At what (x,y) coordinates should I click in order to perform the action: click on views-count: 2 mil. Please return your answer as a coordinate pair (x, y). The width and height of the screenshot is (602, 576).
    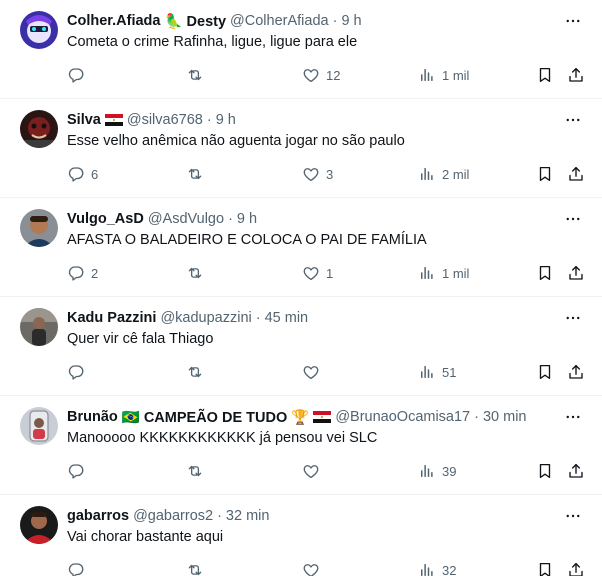
    Looking at the image, I should click on (456, 174).